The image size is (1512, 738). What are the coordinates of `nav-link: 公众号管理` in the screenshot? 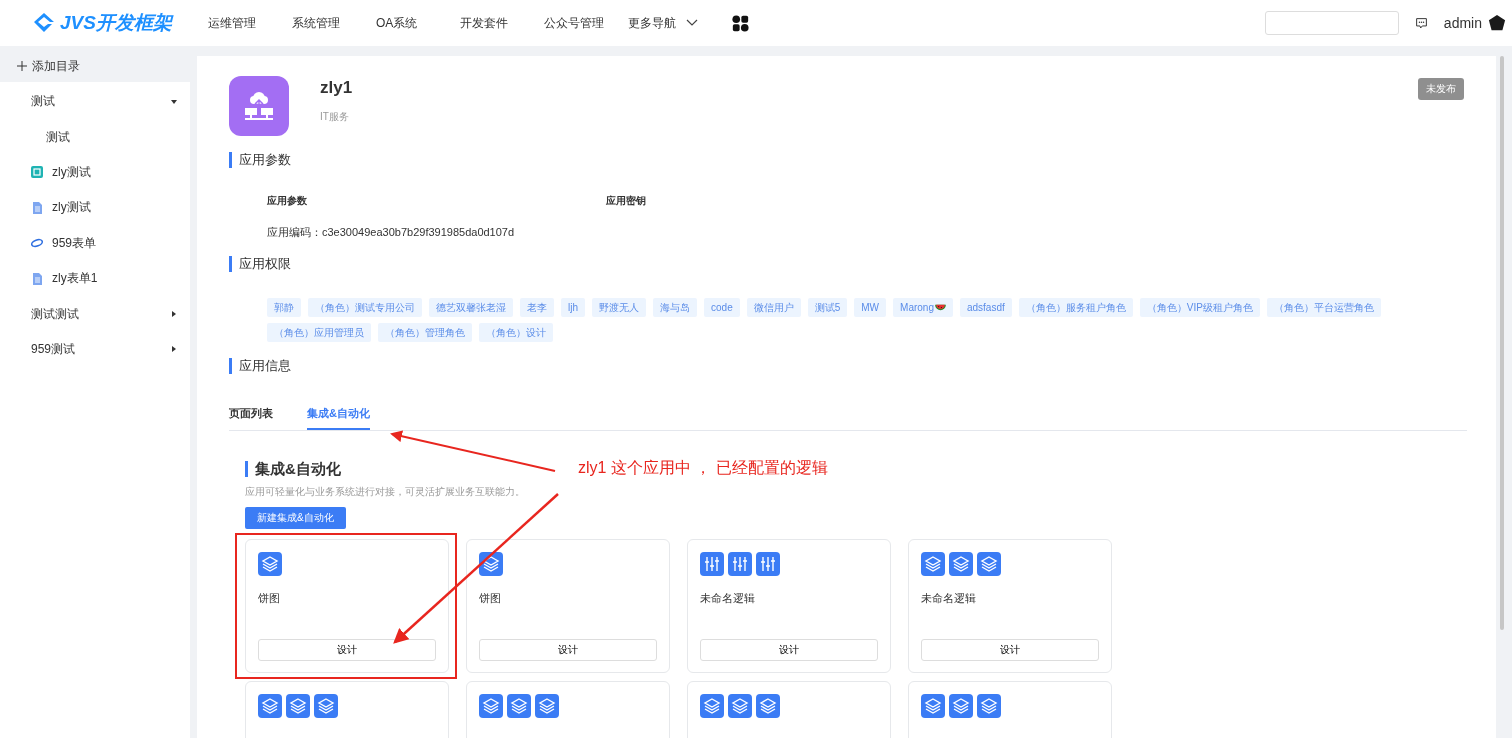 It's located at (586, 23).